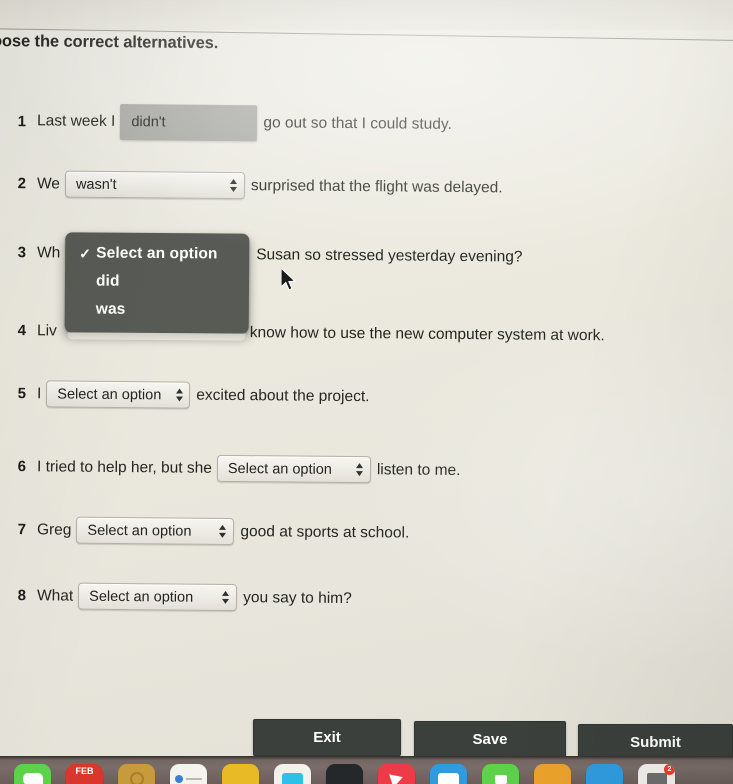  What do you see at coordinates (325, 532) in the screenshot?
I see `question-text-after: good at sports at school.` at bounding box center [325, 532].